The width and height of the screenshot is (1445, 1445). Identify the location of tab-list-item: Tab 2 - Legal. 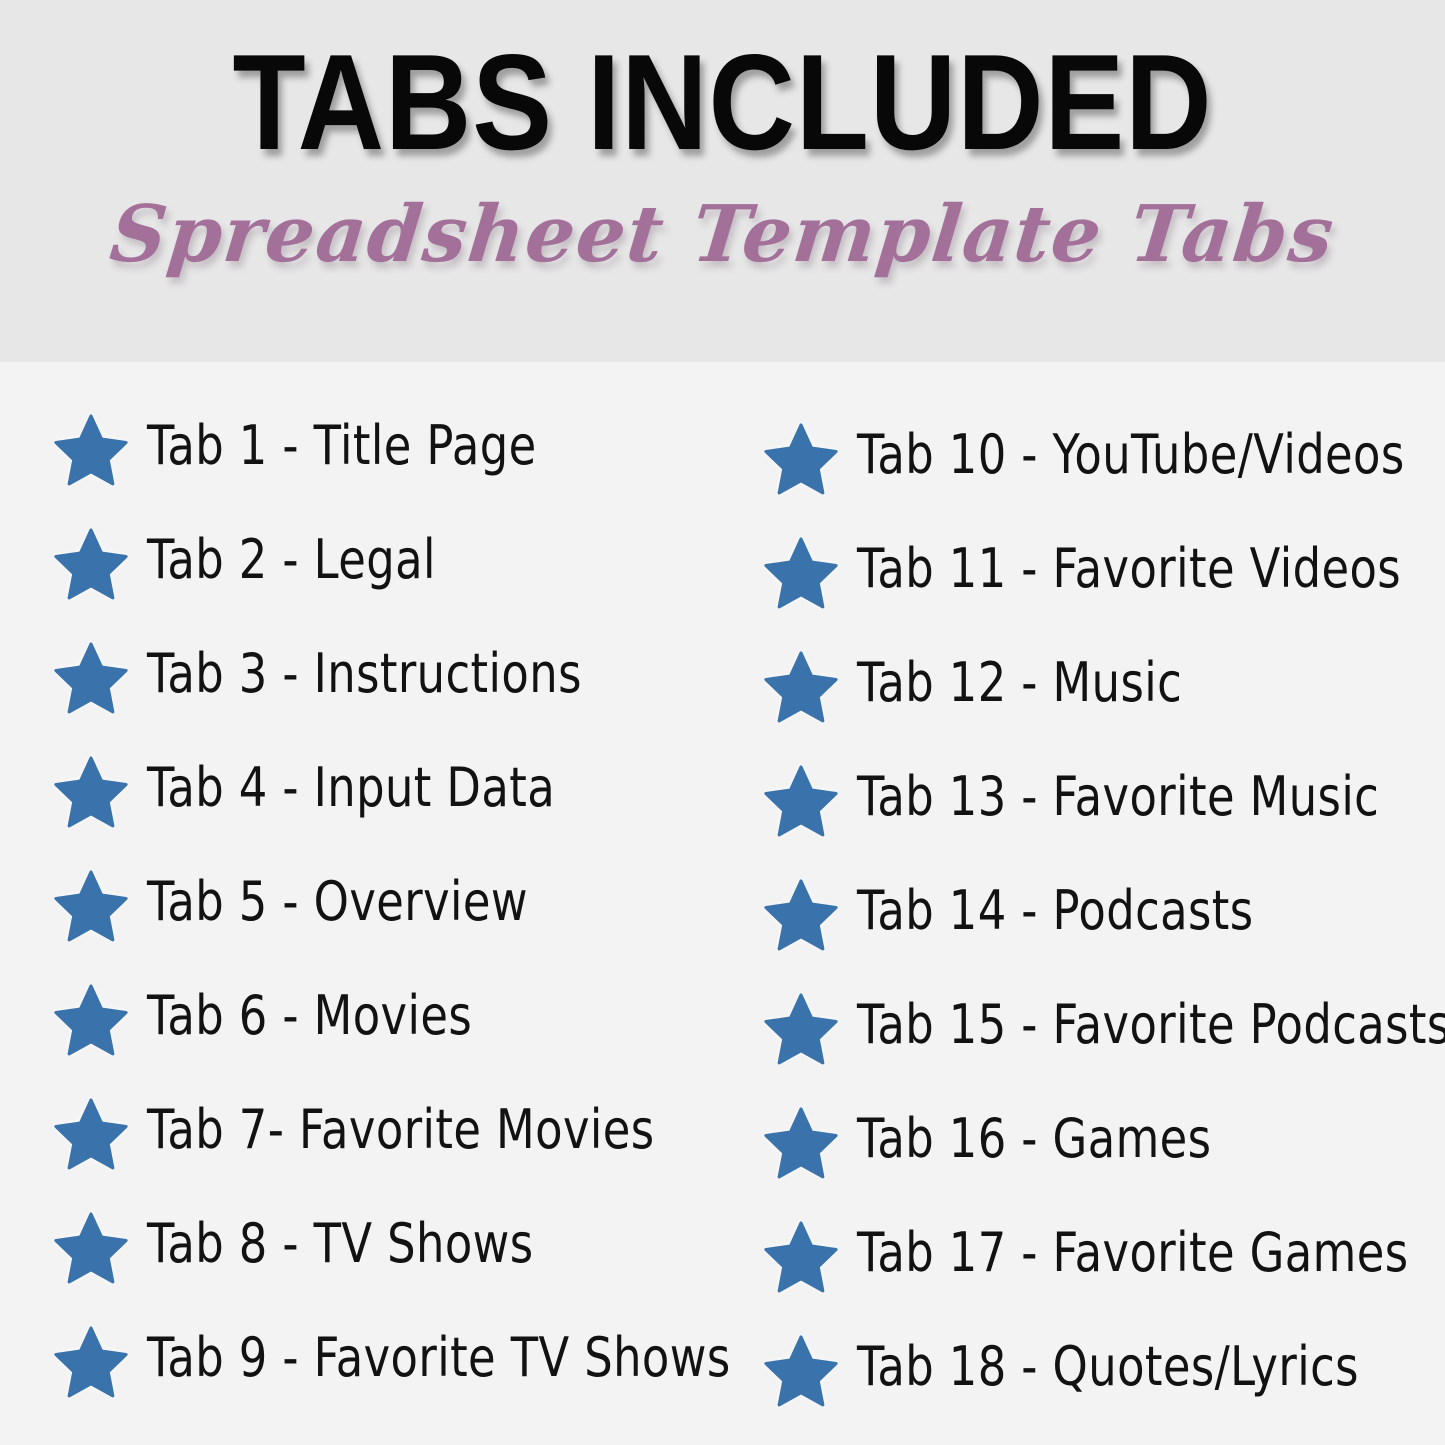
(273, 562).